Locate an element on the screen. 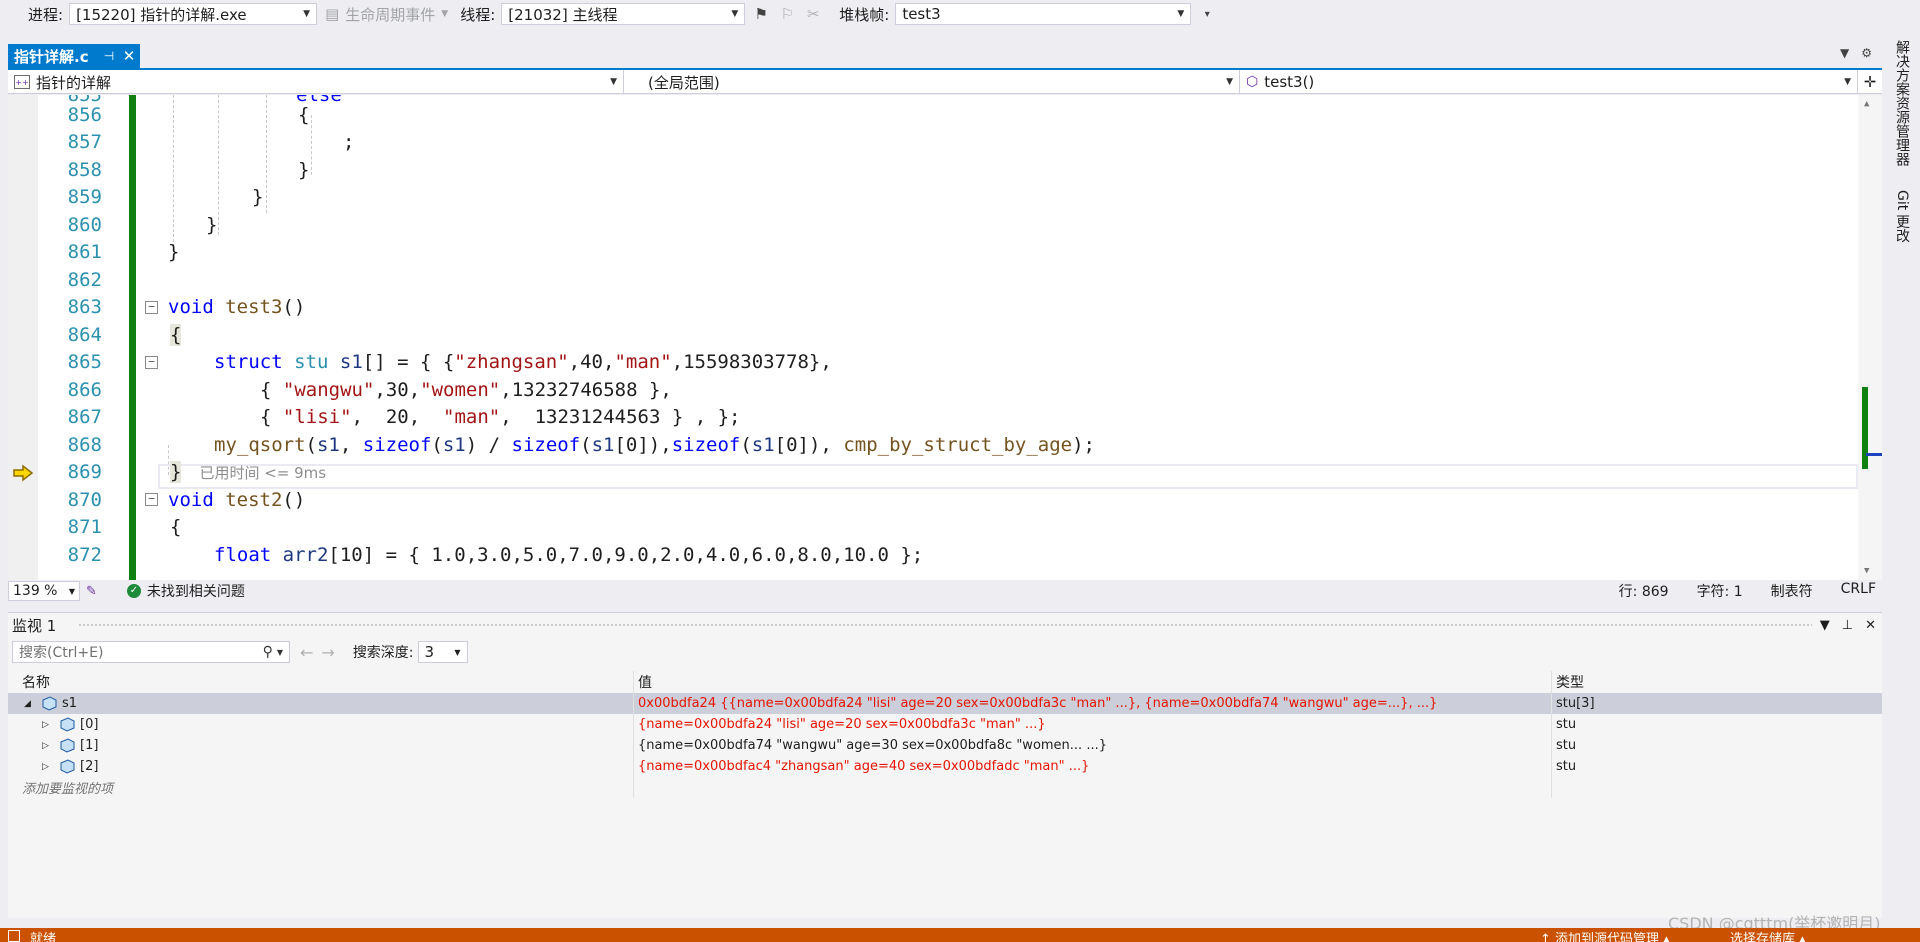 The image size is (1920, 942). project-icon: ++ is located at coordinates (22, 82).